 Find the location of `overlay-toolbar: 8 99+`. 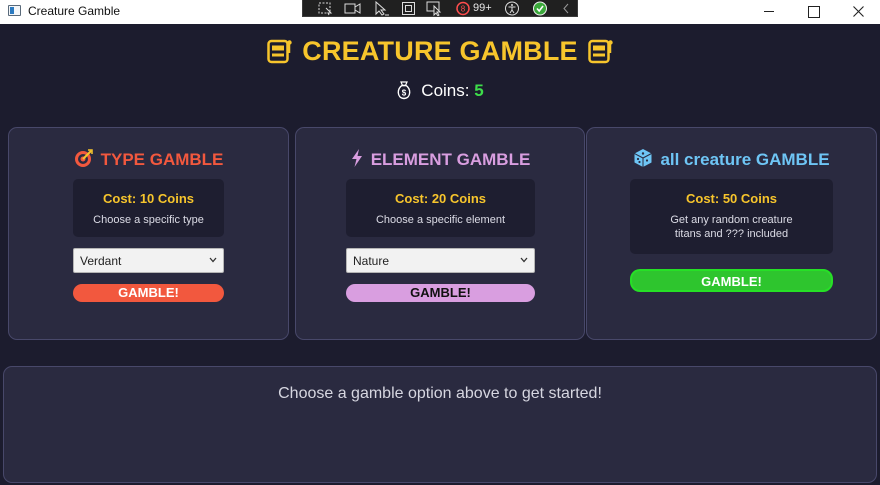

overlay-toolbar: 8 99+ is located at coordinates (440, 8).